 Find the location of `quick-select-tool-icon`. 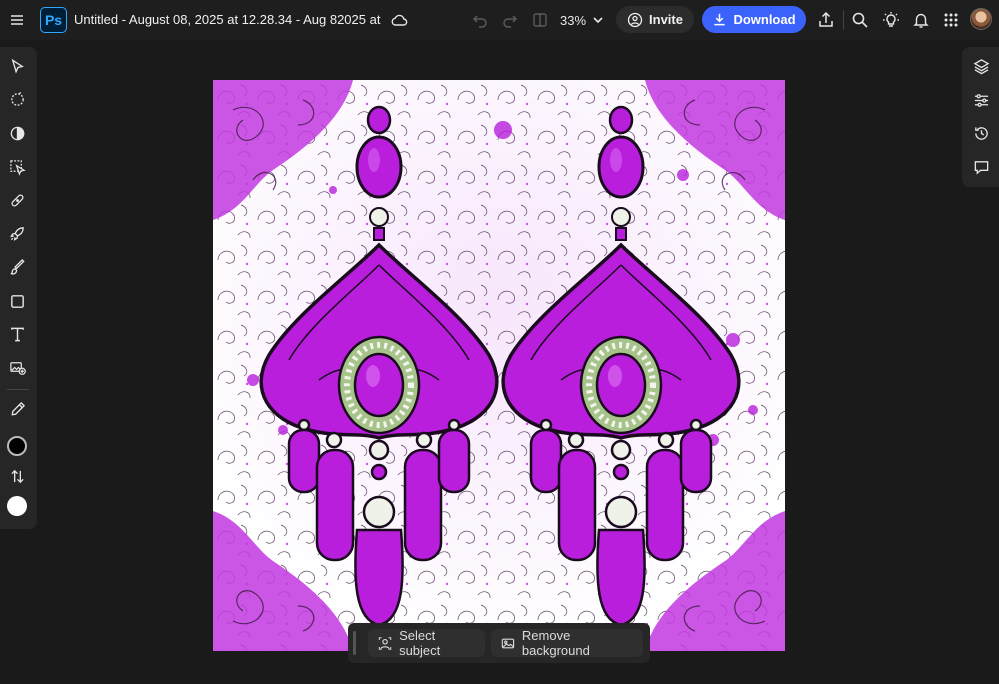

quick-select-tool-icon is located at coordinates (17, 99).